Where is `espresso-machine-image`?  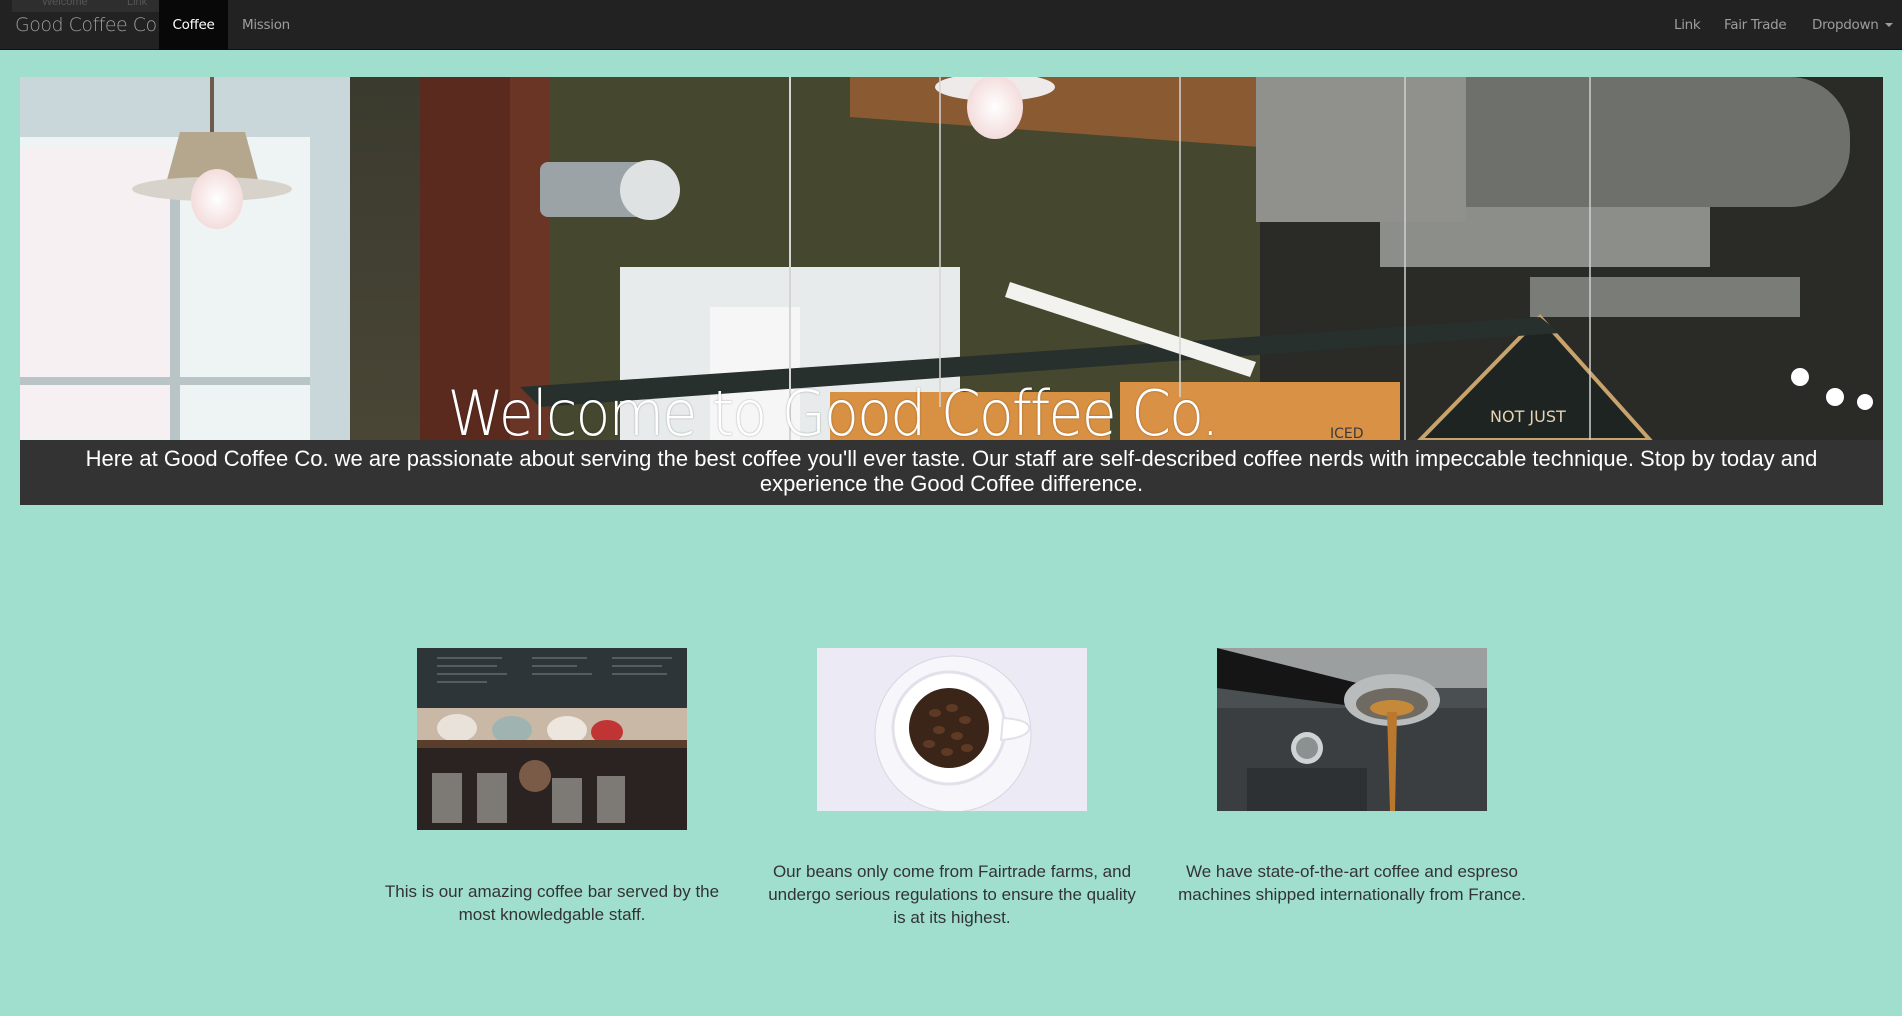
espresso-machine-image is located at coordinates (1352, 729).